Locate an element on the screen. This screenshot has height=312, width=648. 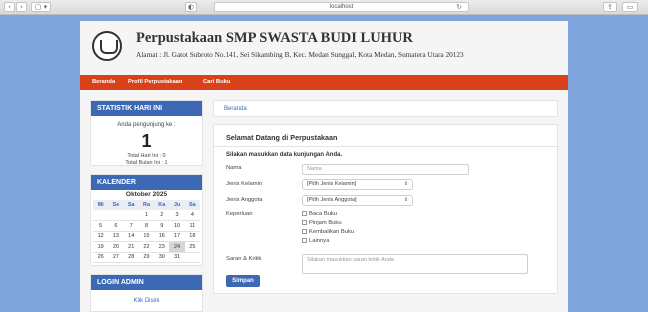
simpan-button: Simpan is located at coordinates (243, 281).